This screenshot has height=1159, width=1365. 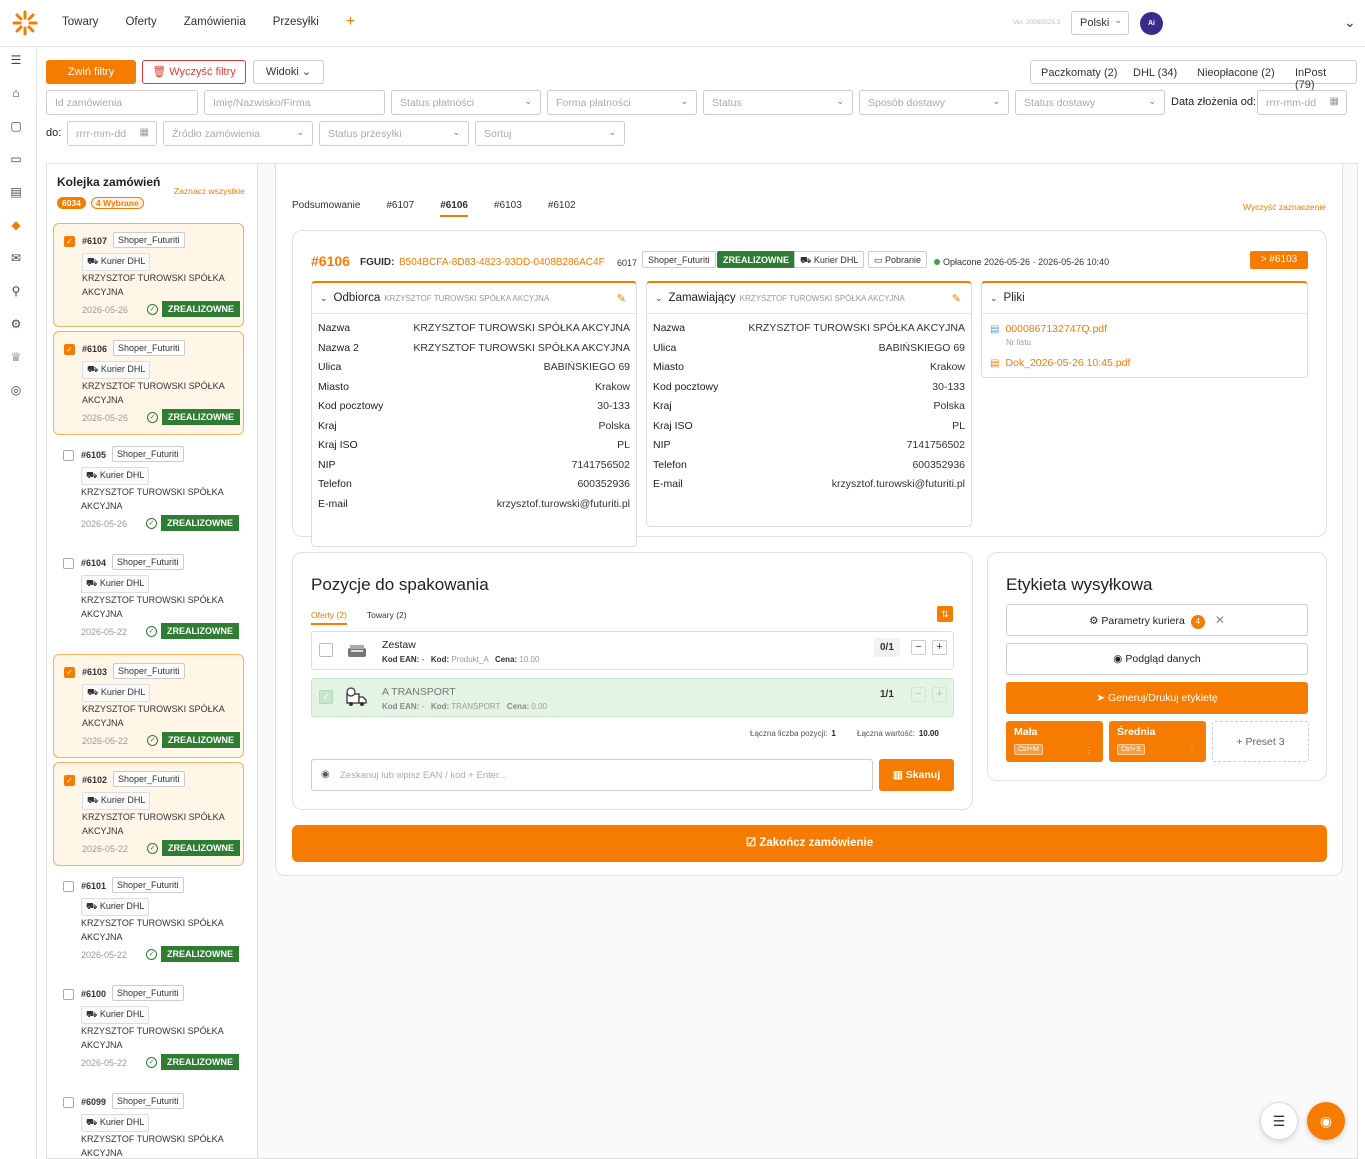 I want to click on scan-button: ▥ Skanuj, so click(x=916, y=775).